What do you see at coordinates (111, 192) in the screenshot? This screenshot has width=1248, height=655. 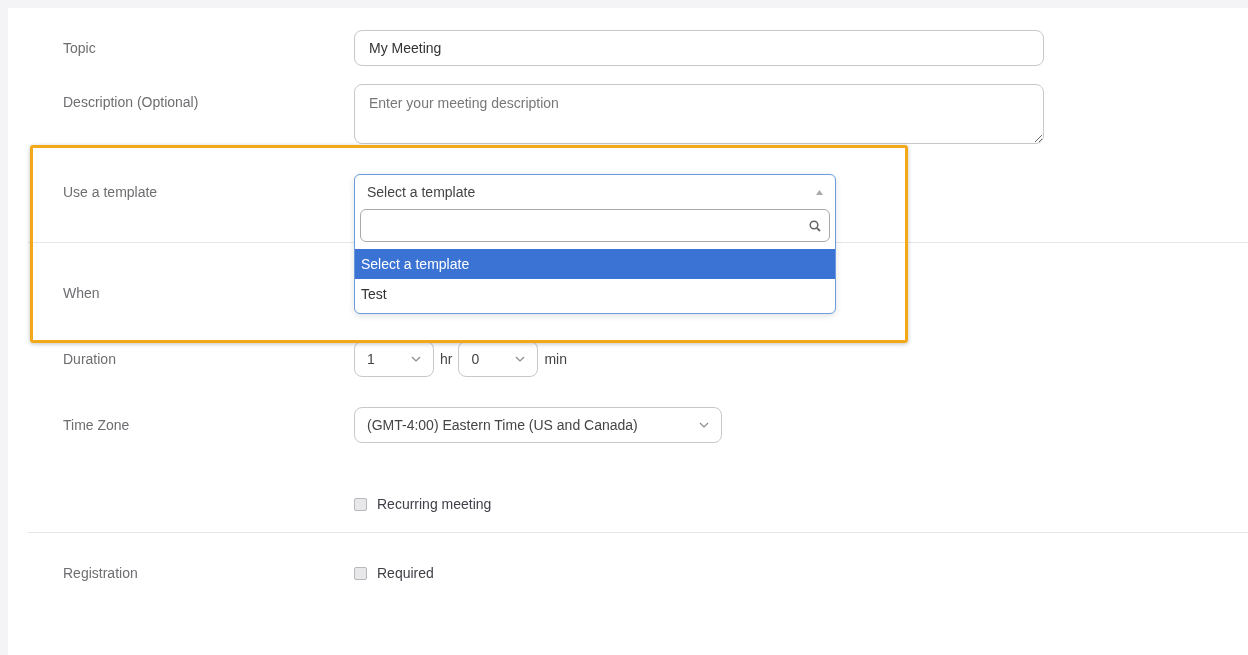 I see `field-label: Use a template` at bounding box center [111, 192].